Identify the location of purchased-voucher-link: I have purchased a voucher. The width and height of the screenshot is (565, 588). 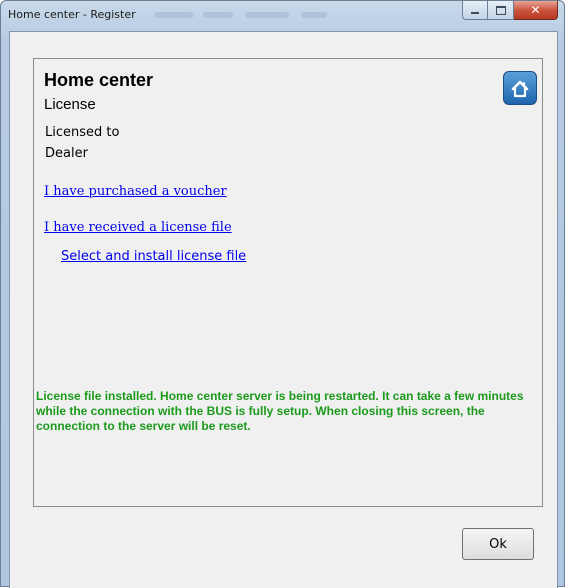
(135, 191).